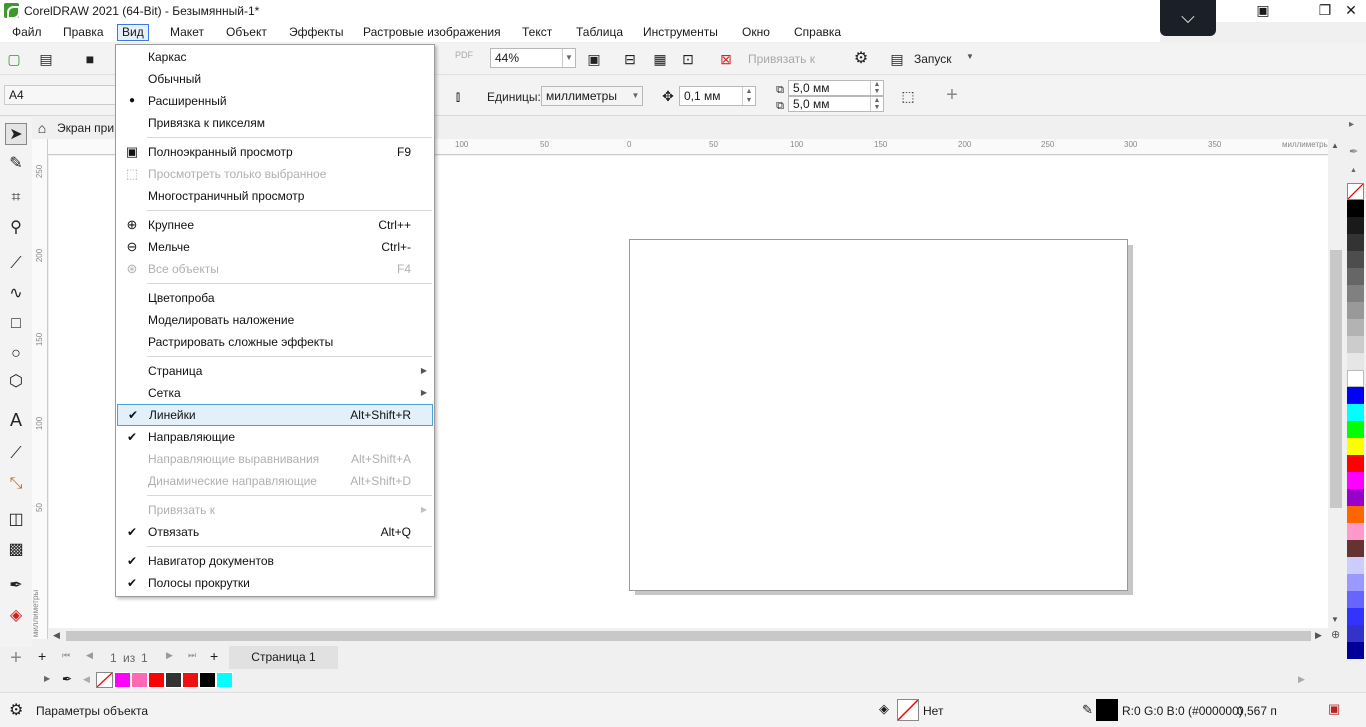 The image size is (1366, 727). Describe the element at coordinates (594, 59) in the screenshot. I see `full-screen-preview-icon: ▣` at that location.